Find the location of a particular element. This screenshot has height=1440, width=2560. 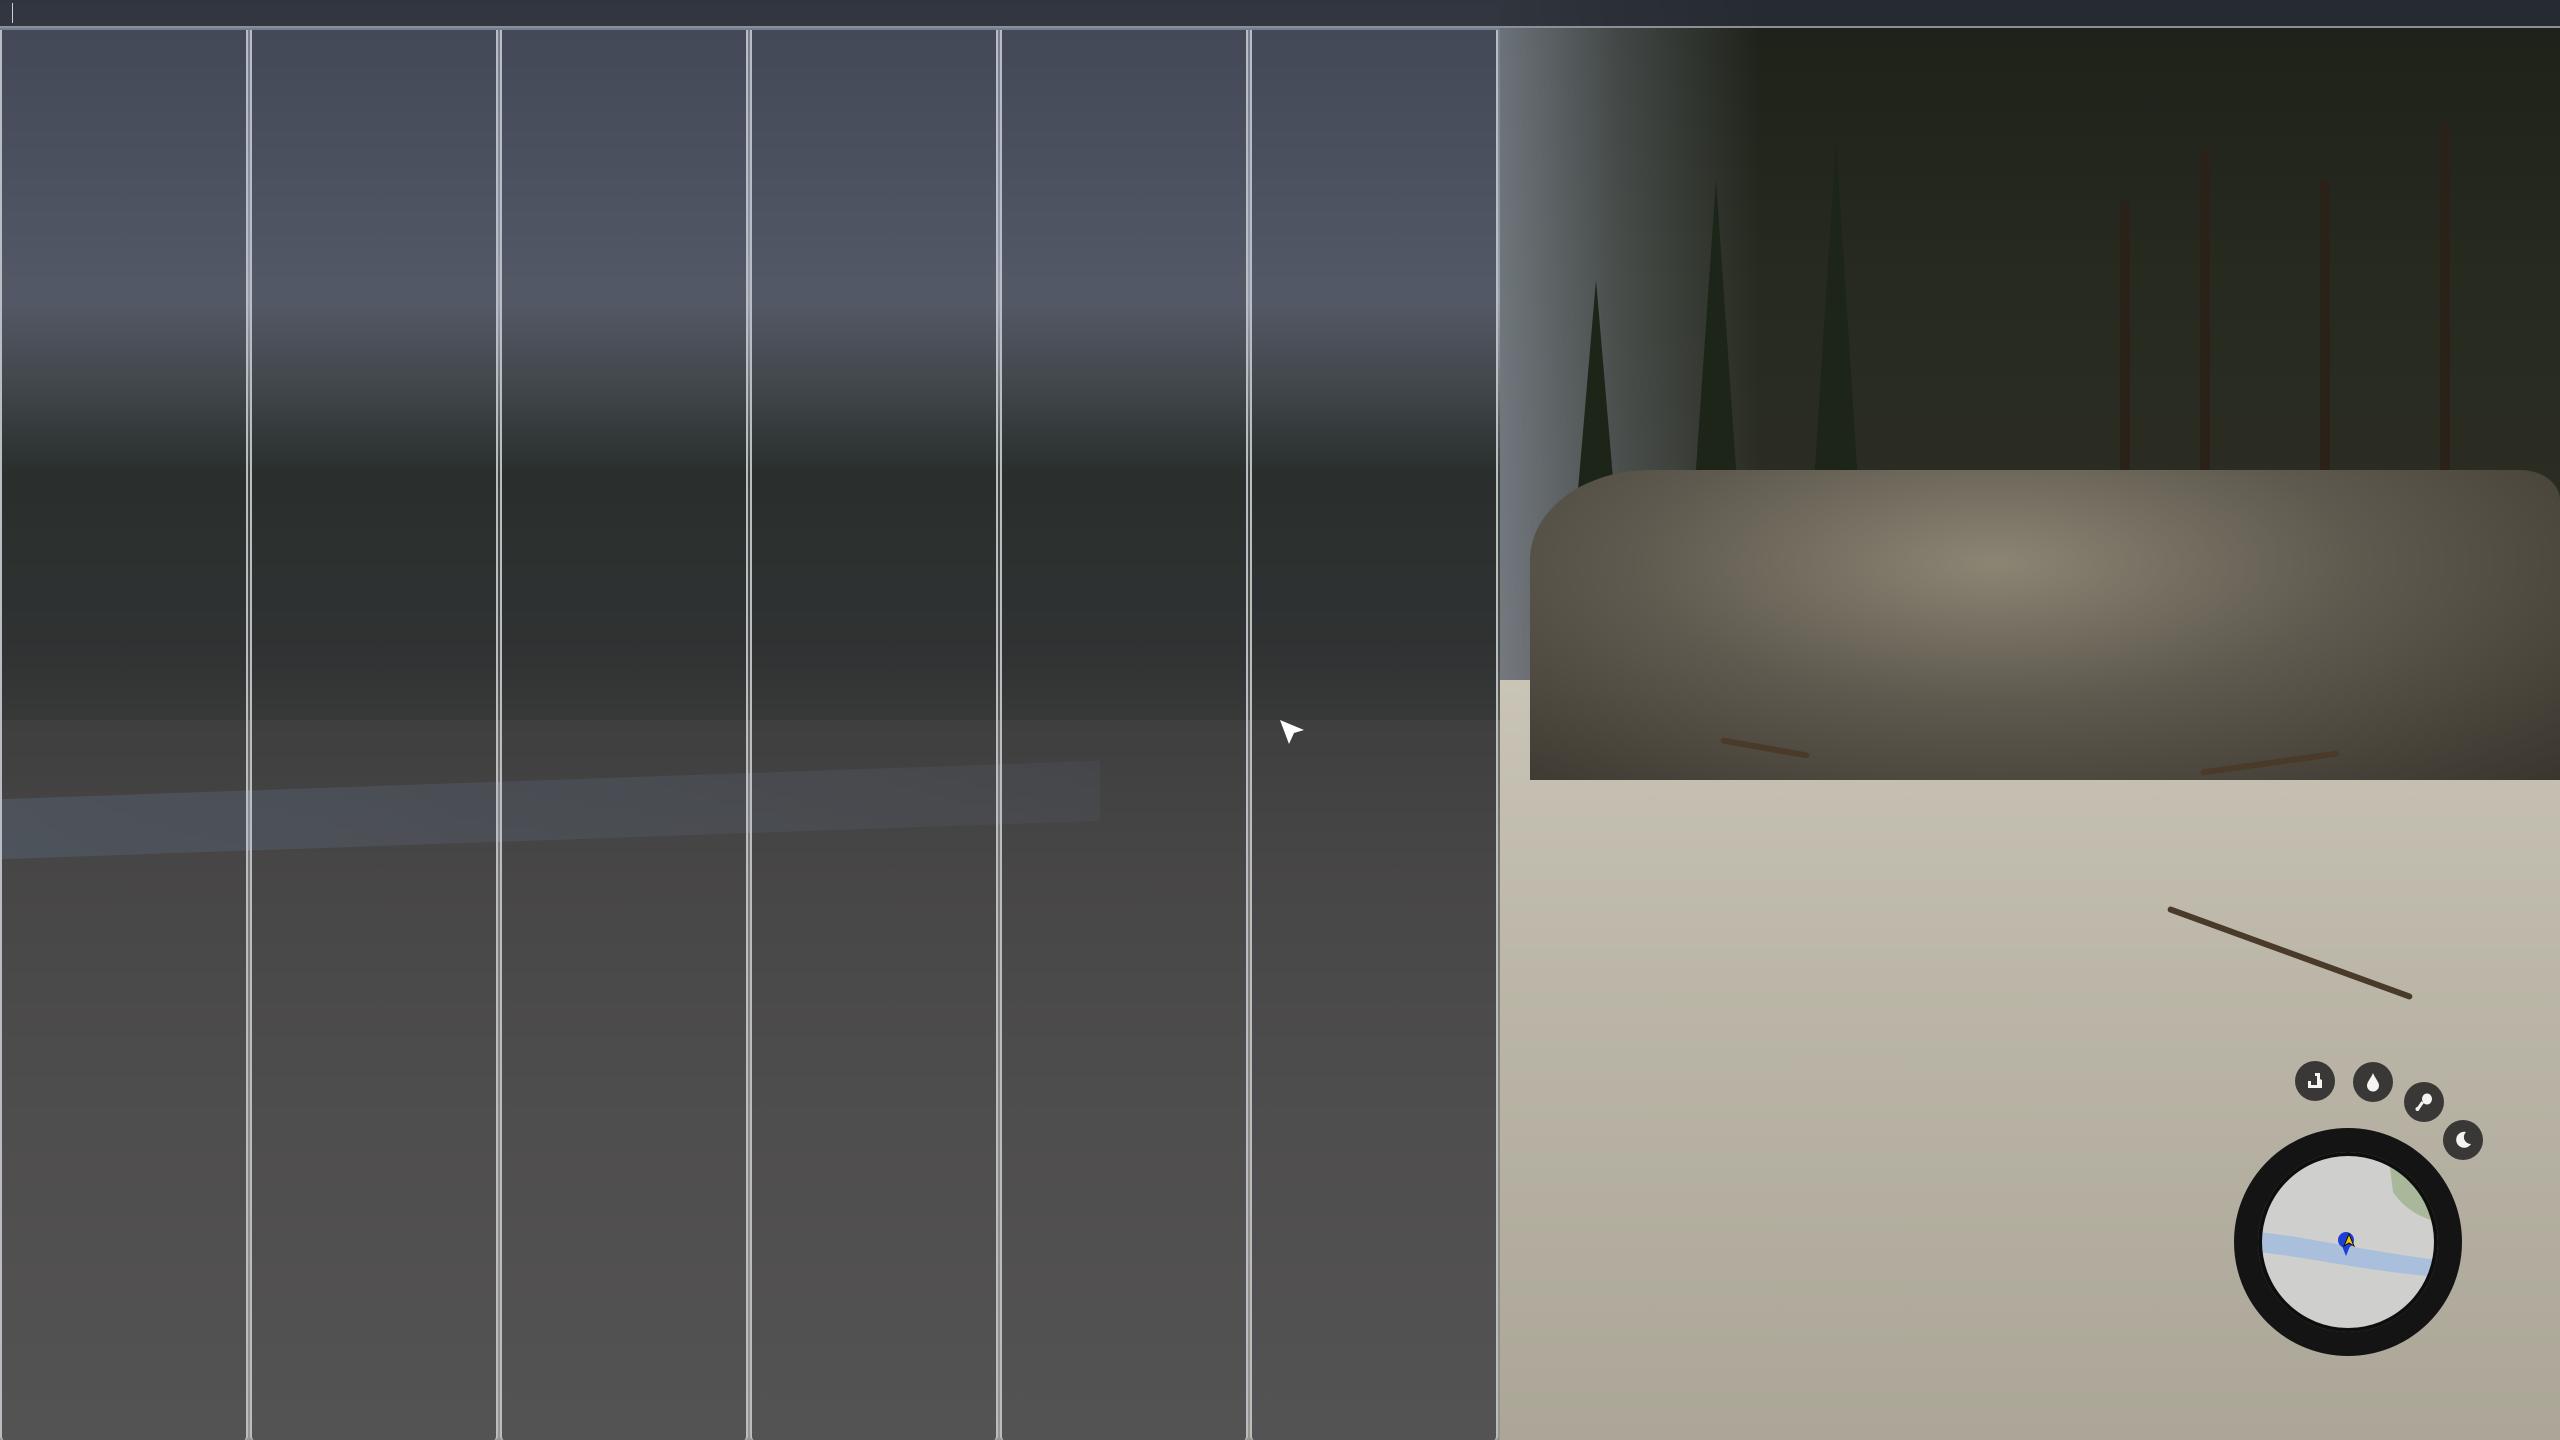

hydration-stat is located at coordinates (2373, 1082).